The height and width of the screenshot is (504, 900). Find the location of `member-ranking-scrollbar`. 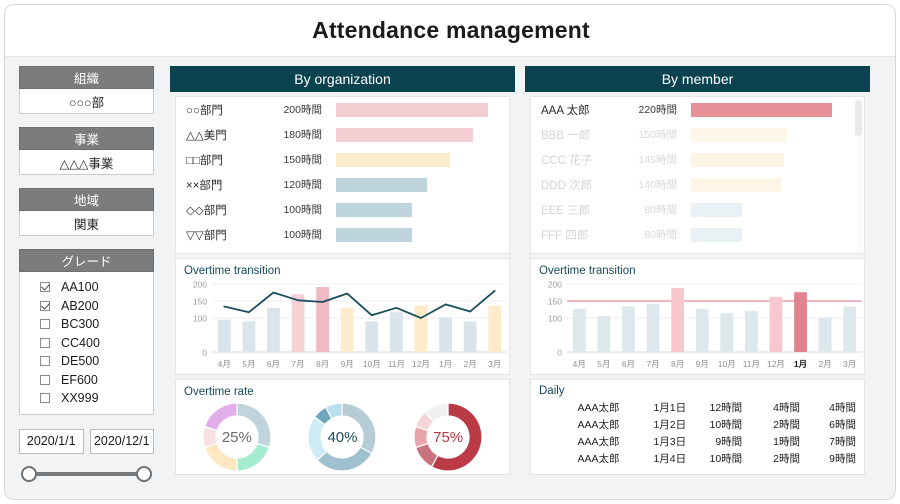

member-ranking-scrollbar is located at coordinates (859, 175).